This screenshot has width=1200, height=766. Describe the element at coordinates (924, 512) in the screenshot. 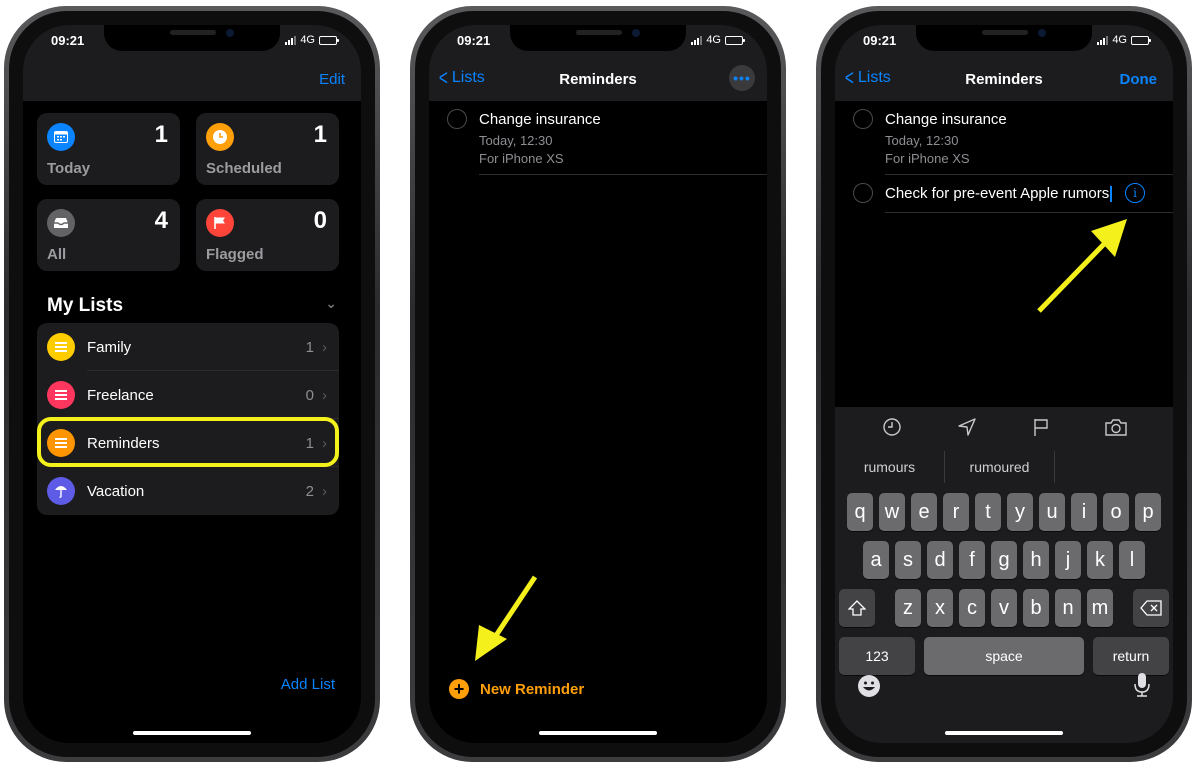

I see `key-e: e` at that location.